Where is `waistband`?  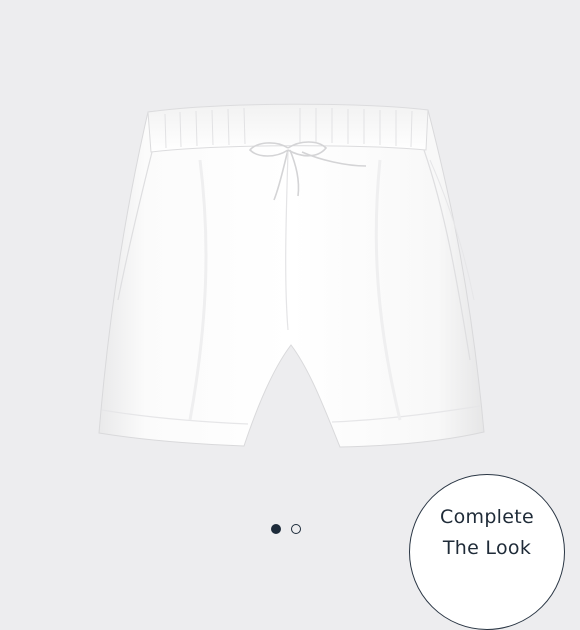
waistband is located at coordinates (288, 128).